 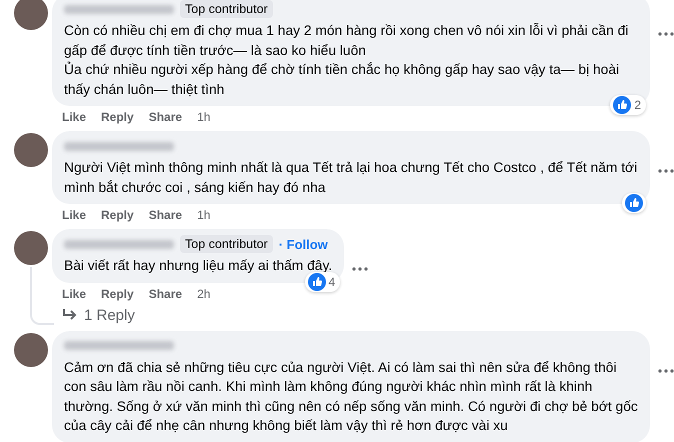 What do you see at coordinates (303, 244) in the screenshot?
I see `follow-link: · Follow` at bounding box center [303, 244].